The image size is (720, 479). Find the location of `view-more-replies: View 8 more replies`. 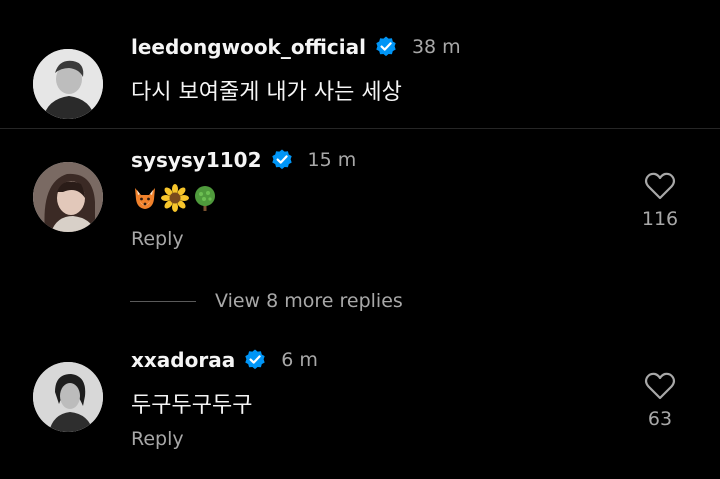

view-more-replies: View 8 more replies is located at coordinates (266, 301).